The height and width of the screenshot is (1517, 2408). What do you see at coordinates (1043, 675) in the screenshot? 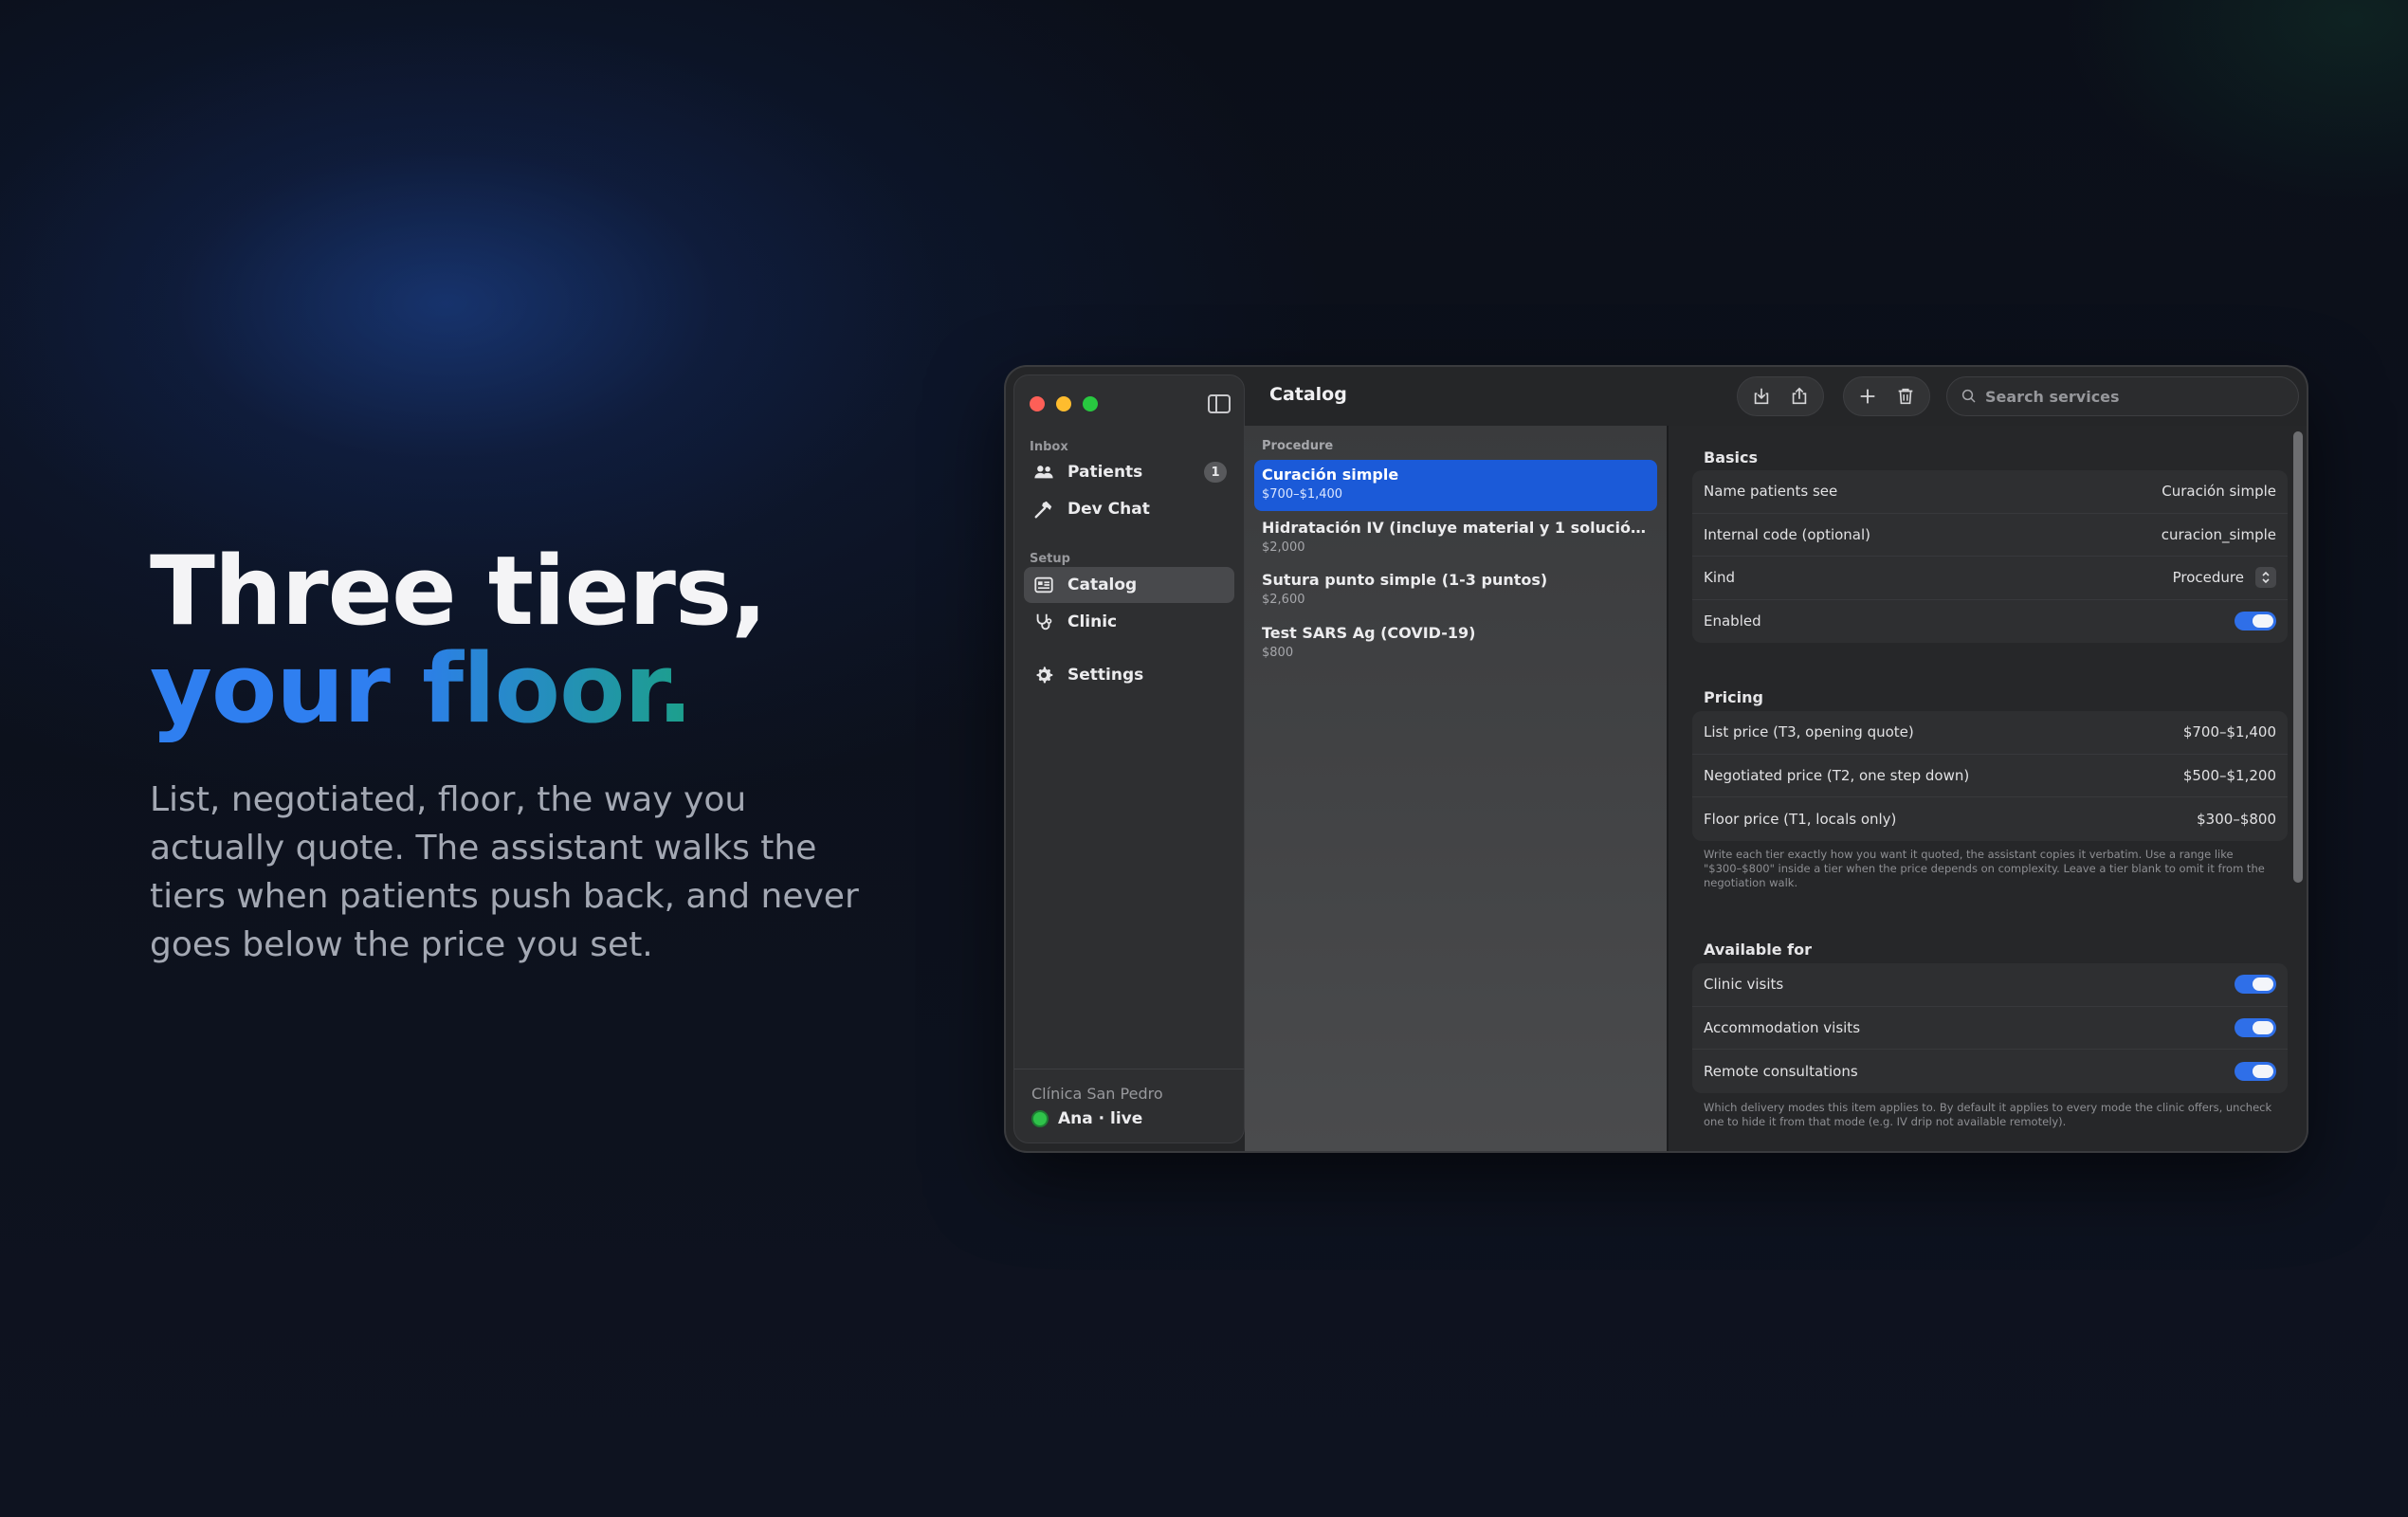
I see `gear-icon` at bounding box center [1043, 675].